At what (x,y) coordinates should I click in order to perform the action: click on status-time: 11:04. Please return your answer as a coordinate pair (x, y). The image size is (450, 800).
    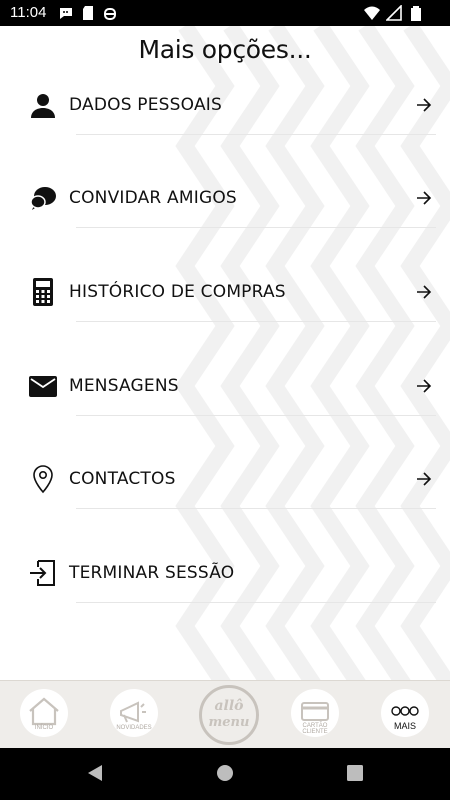
    Looking at the image, I should click on (28, 12).